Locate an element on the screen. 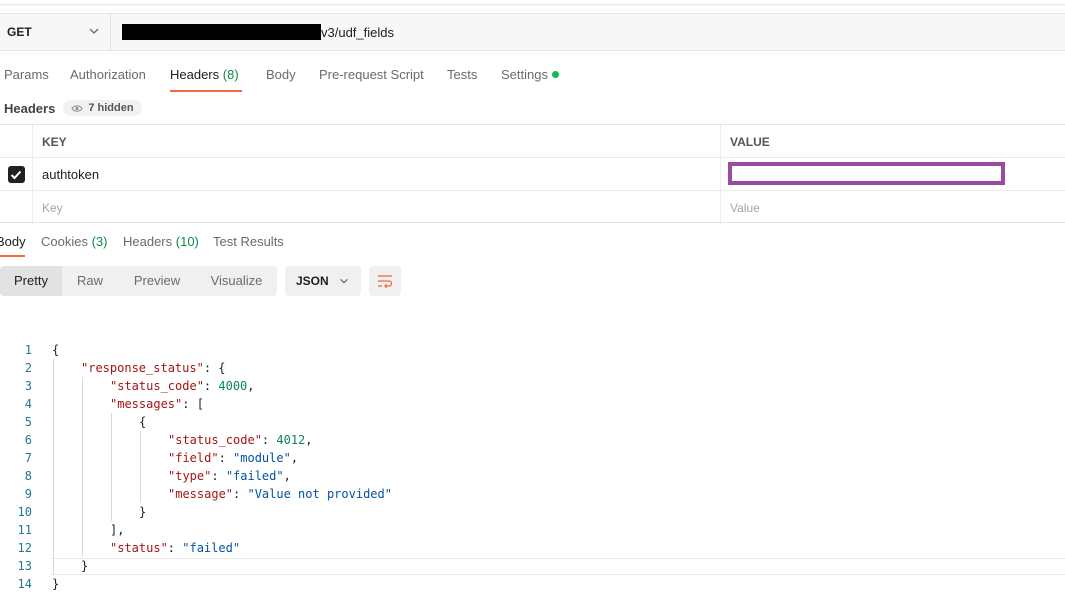 Image resolution: width=1065 pixels, height=598 pixels. line-number: 2 is located at coordinates (28, 368).